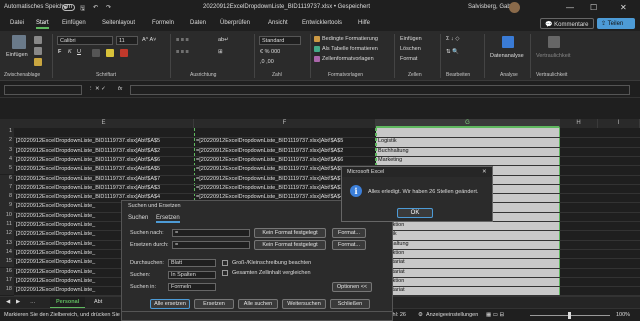  Describe the element at coordinates (220, 52) in the screenshot. I see `merge-icon: ⊞` at that location.